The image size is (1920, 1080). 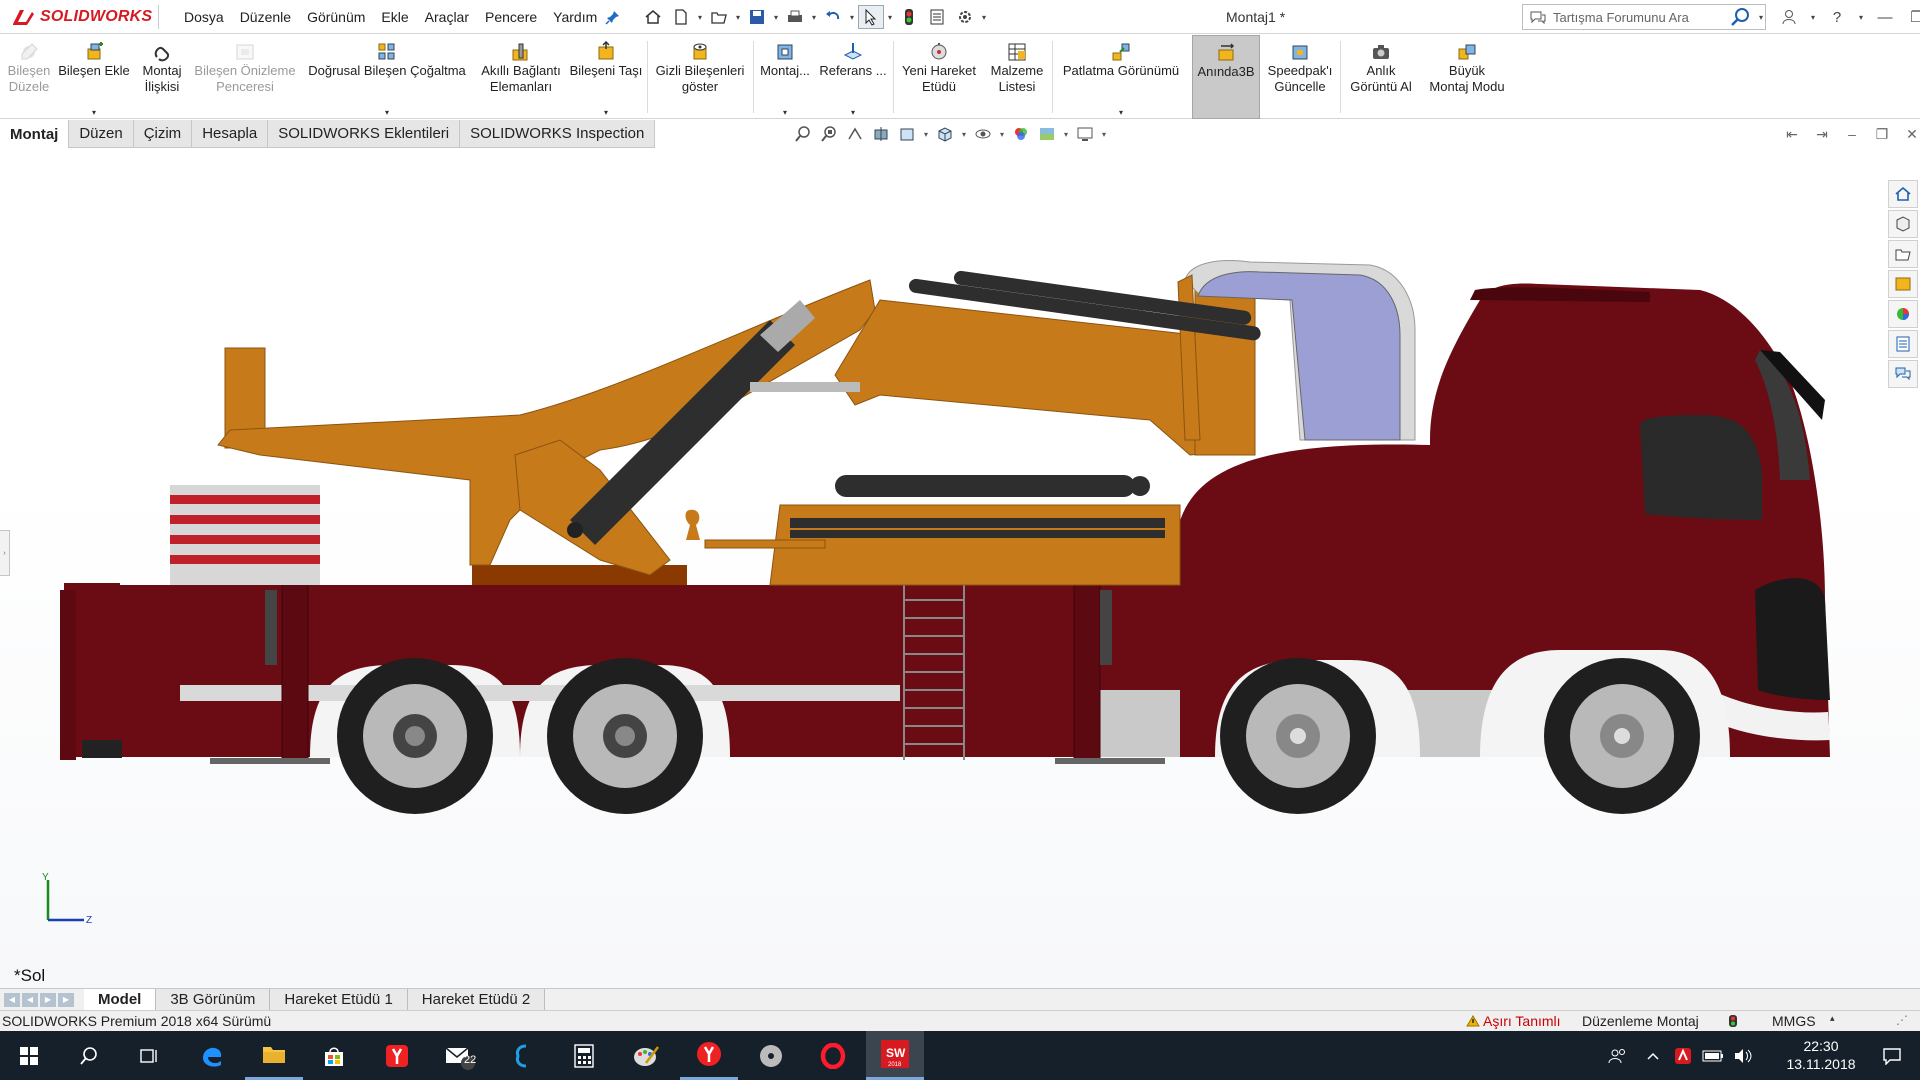 What do you see at coordinates (785, 77) in the screenshot?
I see `assembly-features-button: Montaj... ▾` at bounding box center [785, 77].